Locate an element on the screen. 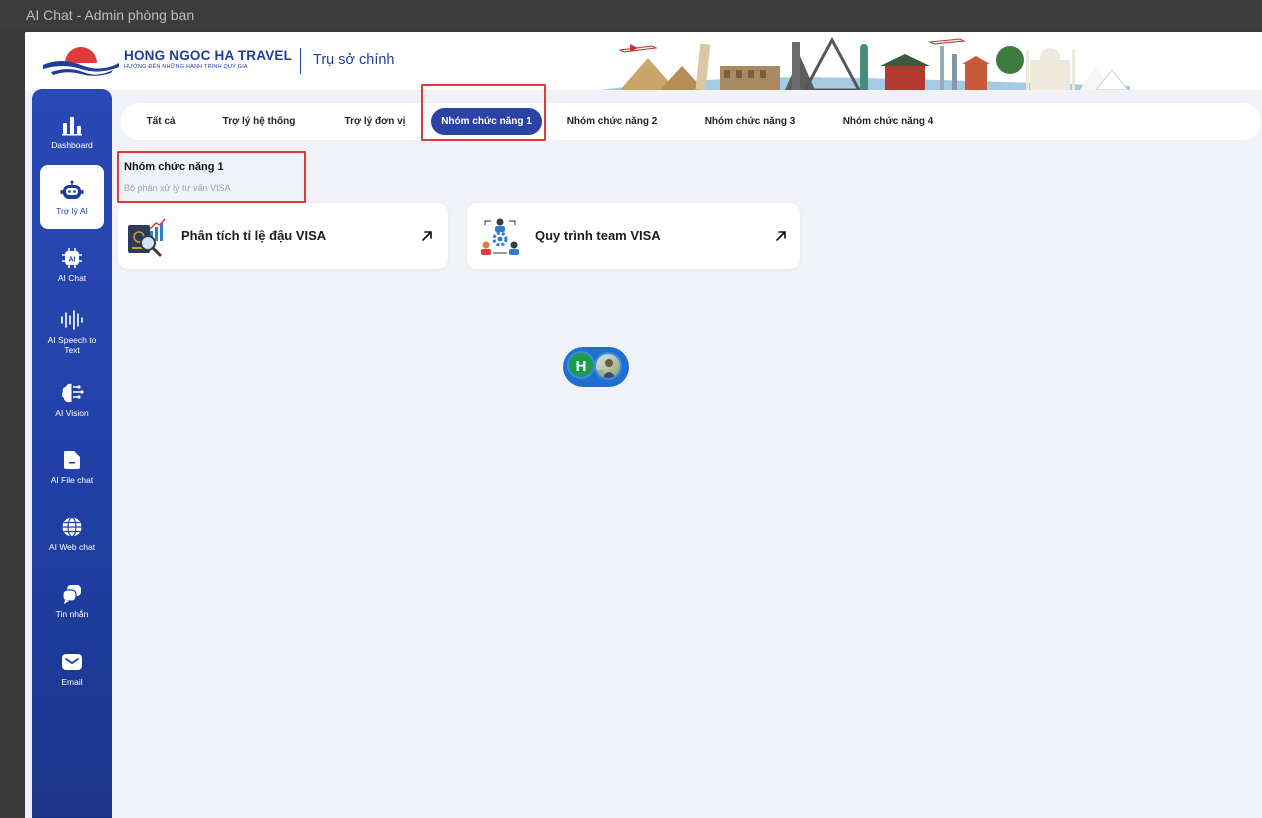 The height and width of the screenshot is (818, 1262). sidebar-item-label: Tin nhắn is located at coordinates (72, 613).